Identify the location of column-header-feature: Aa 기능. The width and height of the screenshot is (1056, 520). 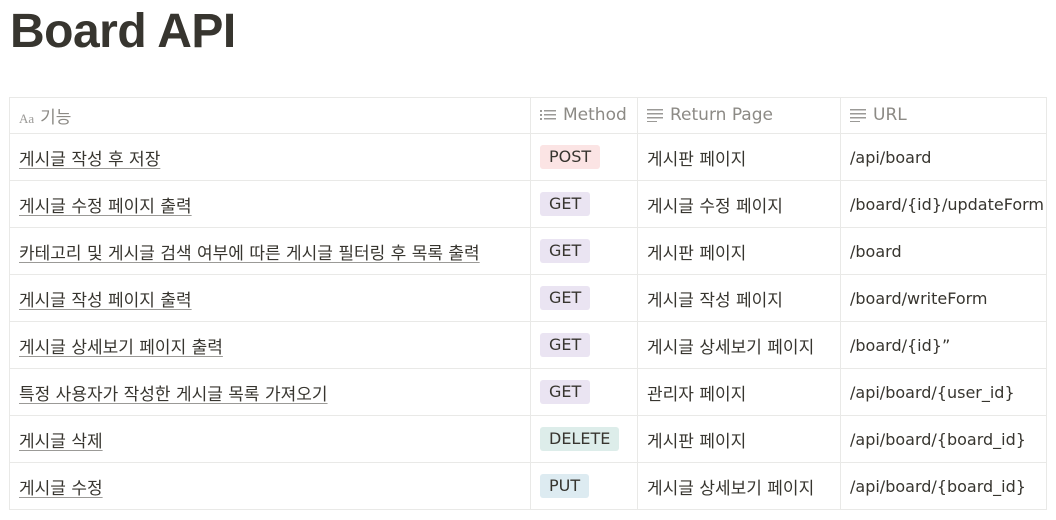
(270, 115).